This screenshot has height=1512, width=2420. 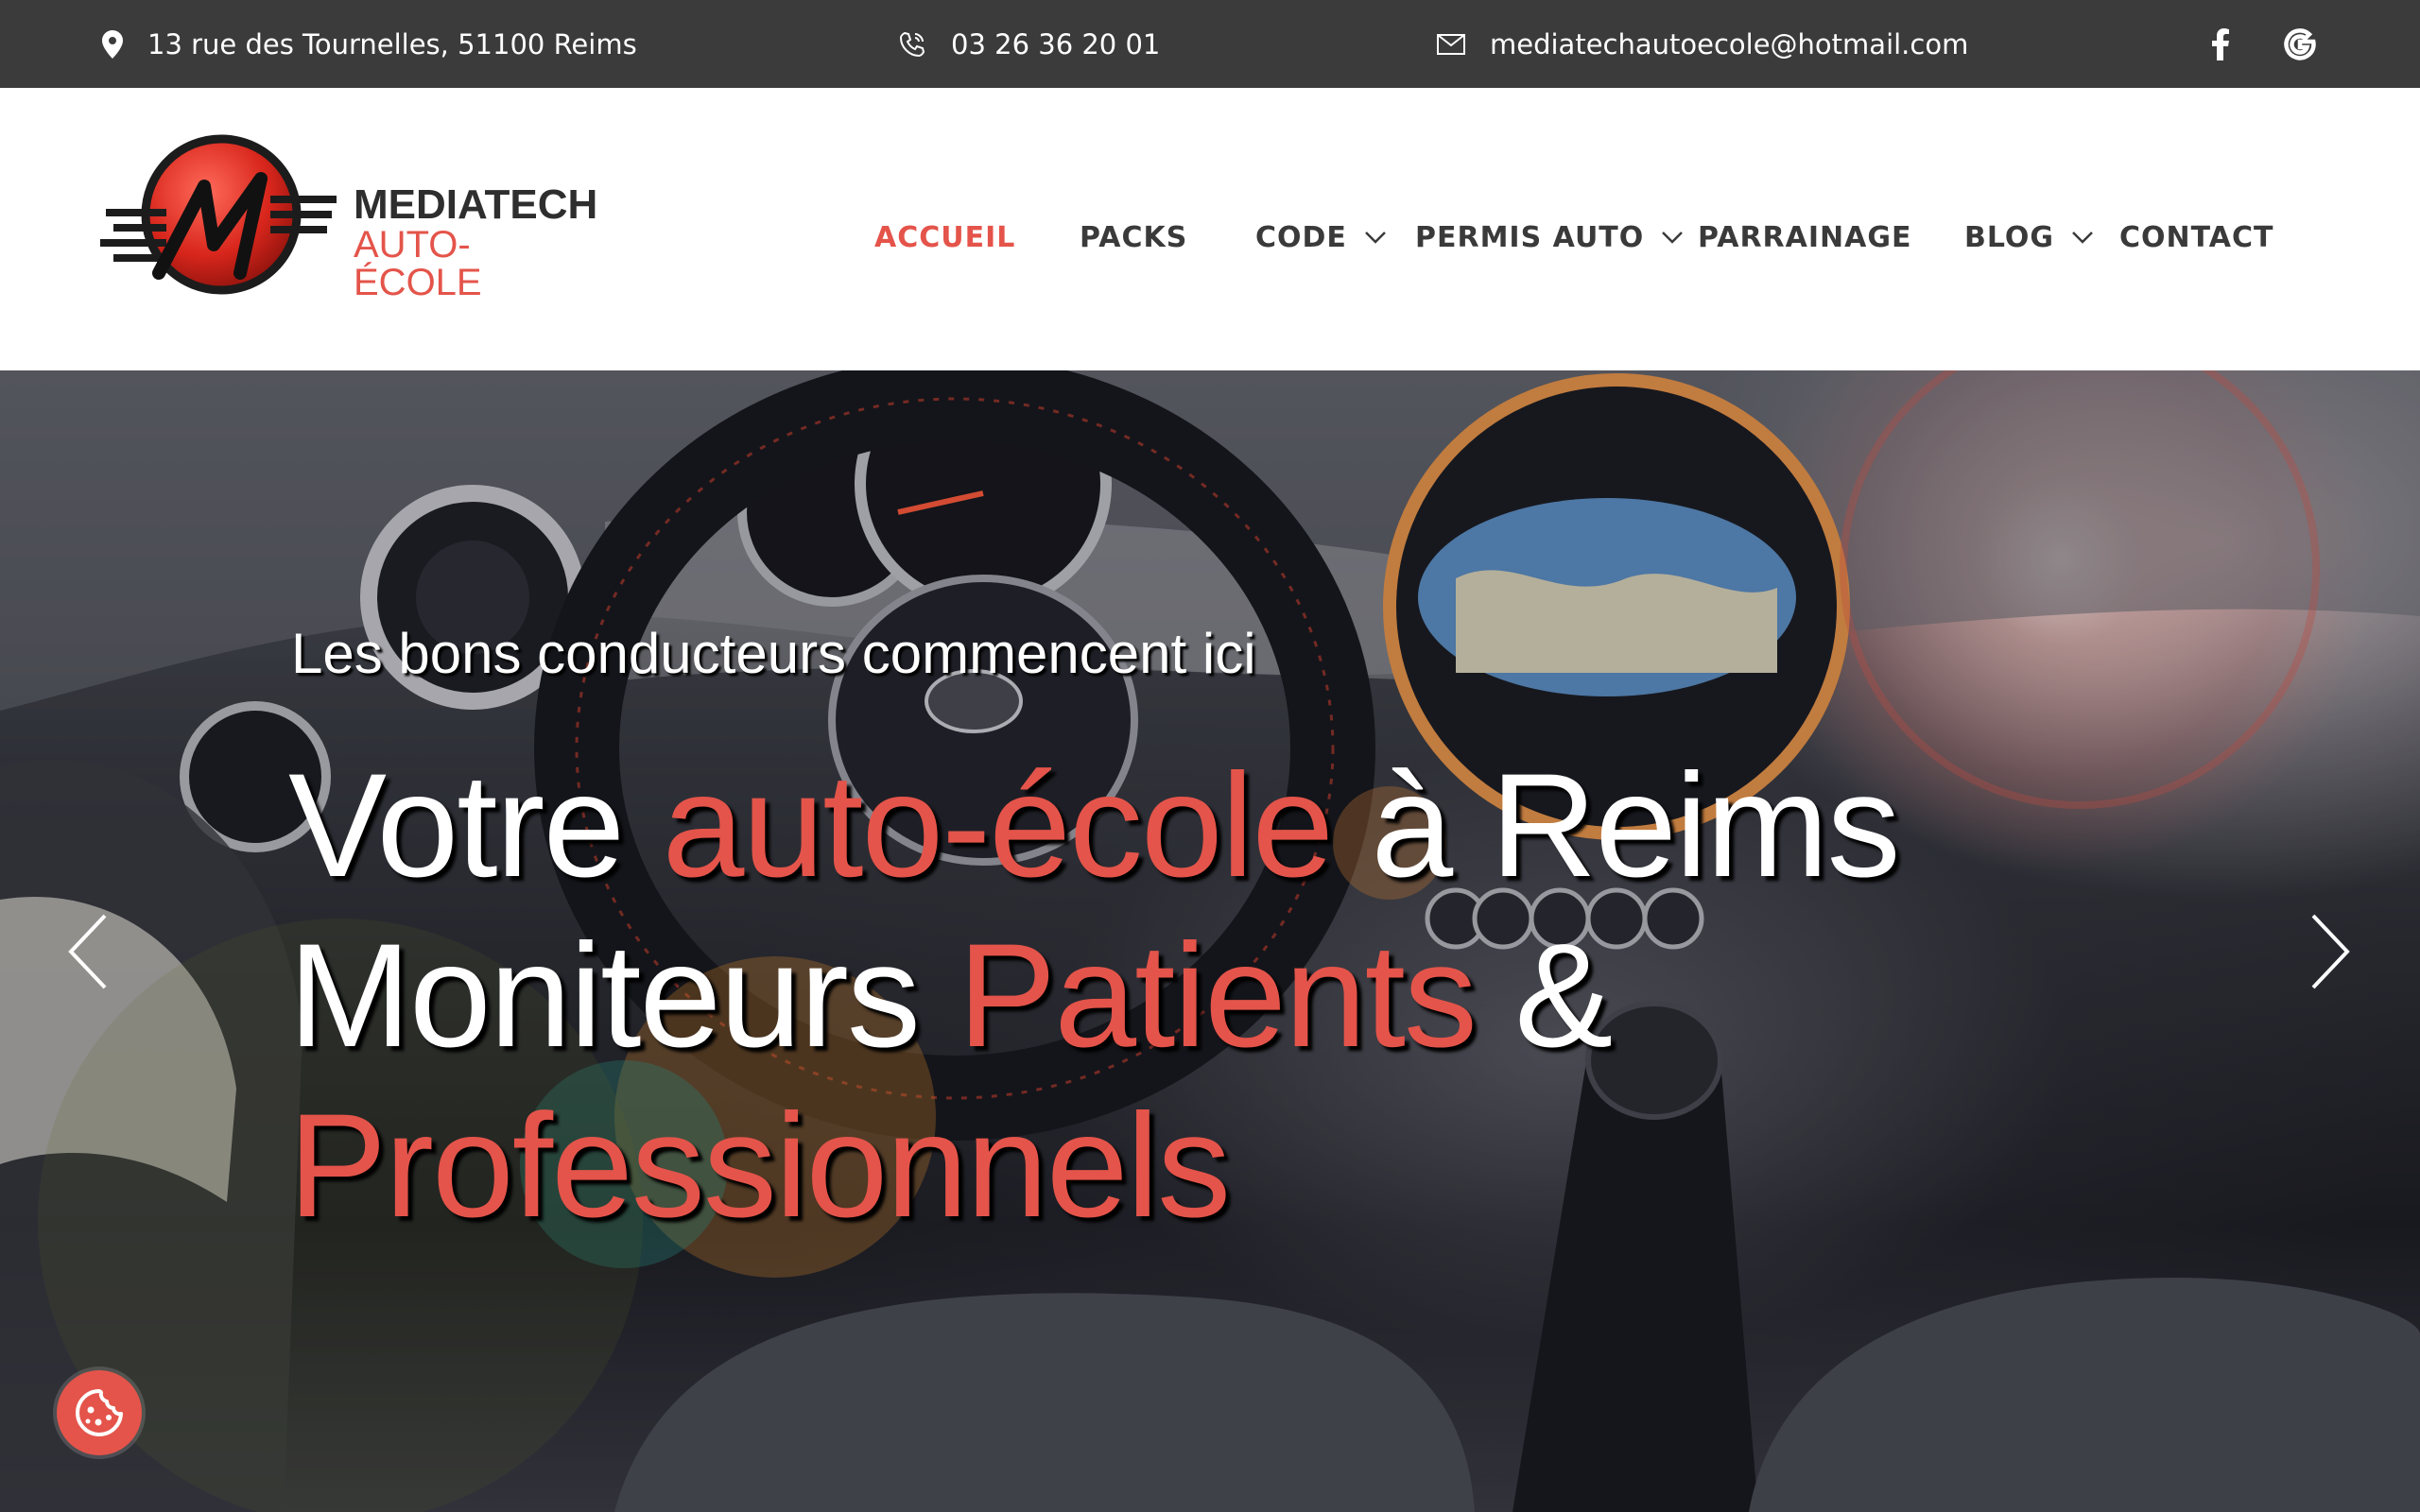 What do you see at coordinates (2010, 237) in the screenshot?
I see `nav-label: BLOG` at bounding box center [2010, 237].